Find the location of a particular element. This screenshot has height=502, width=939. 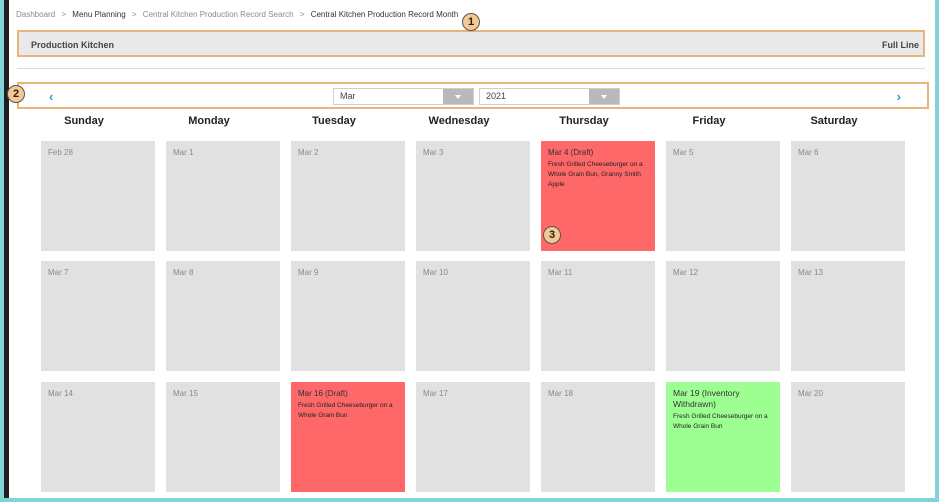

next-month-button: › is located at coordinates (899, 96).